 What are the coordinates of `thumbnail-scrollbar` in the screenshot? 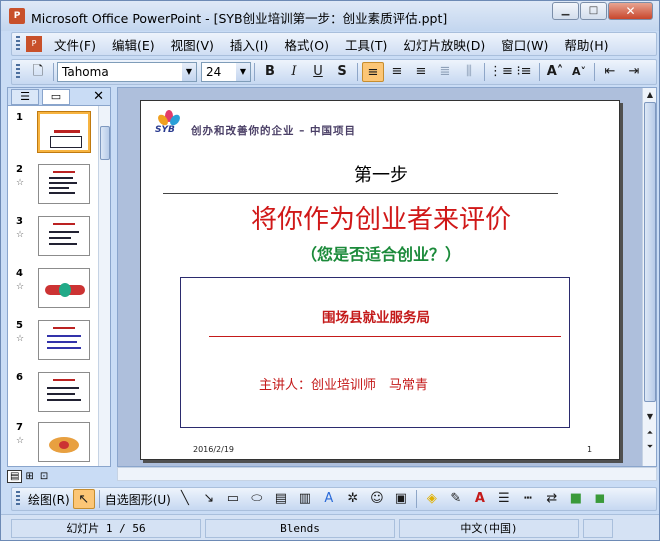 It's located at (104, 286).